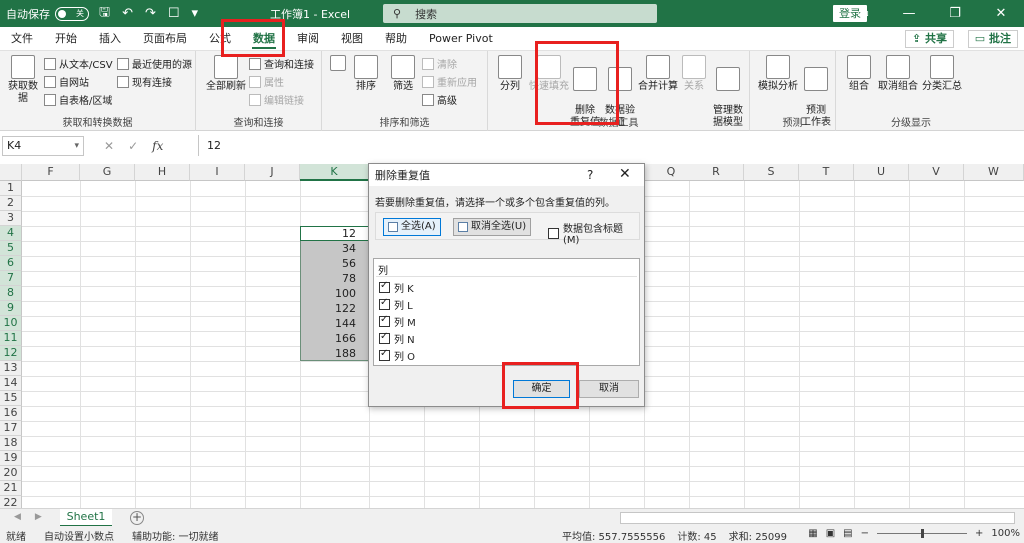  What do you see at coordinates (226, 74) in the screenshot?
I see `refresh-all-button: 全部刷新` at bounding box center [226, 74].